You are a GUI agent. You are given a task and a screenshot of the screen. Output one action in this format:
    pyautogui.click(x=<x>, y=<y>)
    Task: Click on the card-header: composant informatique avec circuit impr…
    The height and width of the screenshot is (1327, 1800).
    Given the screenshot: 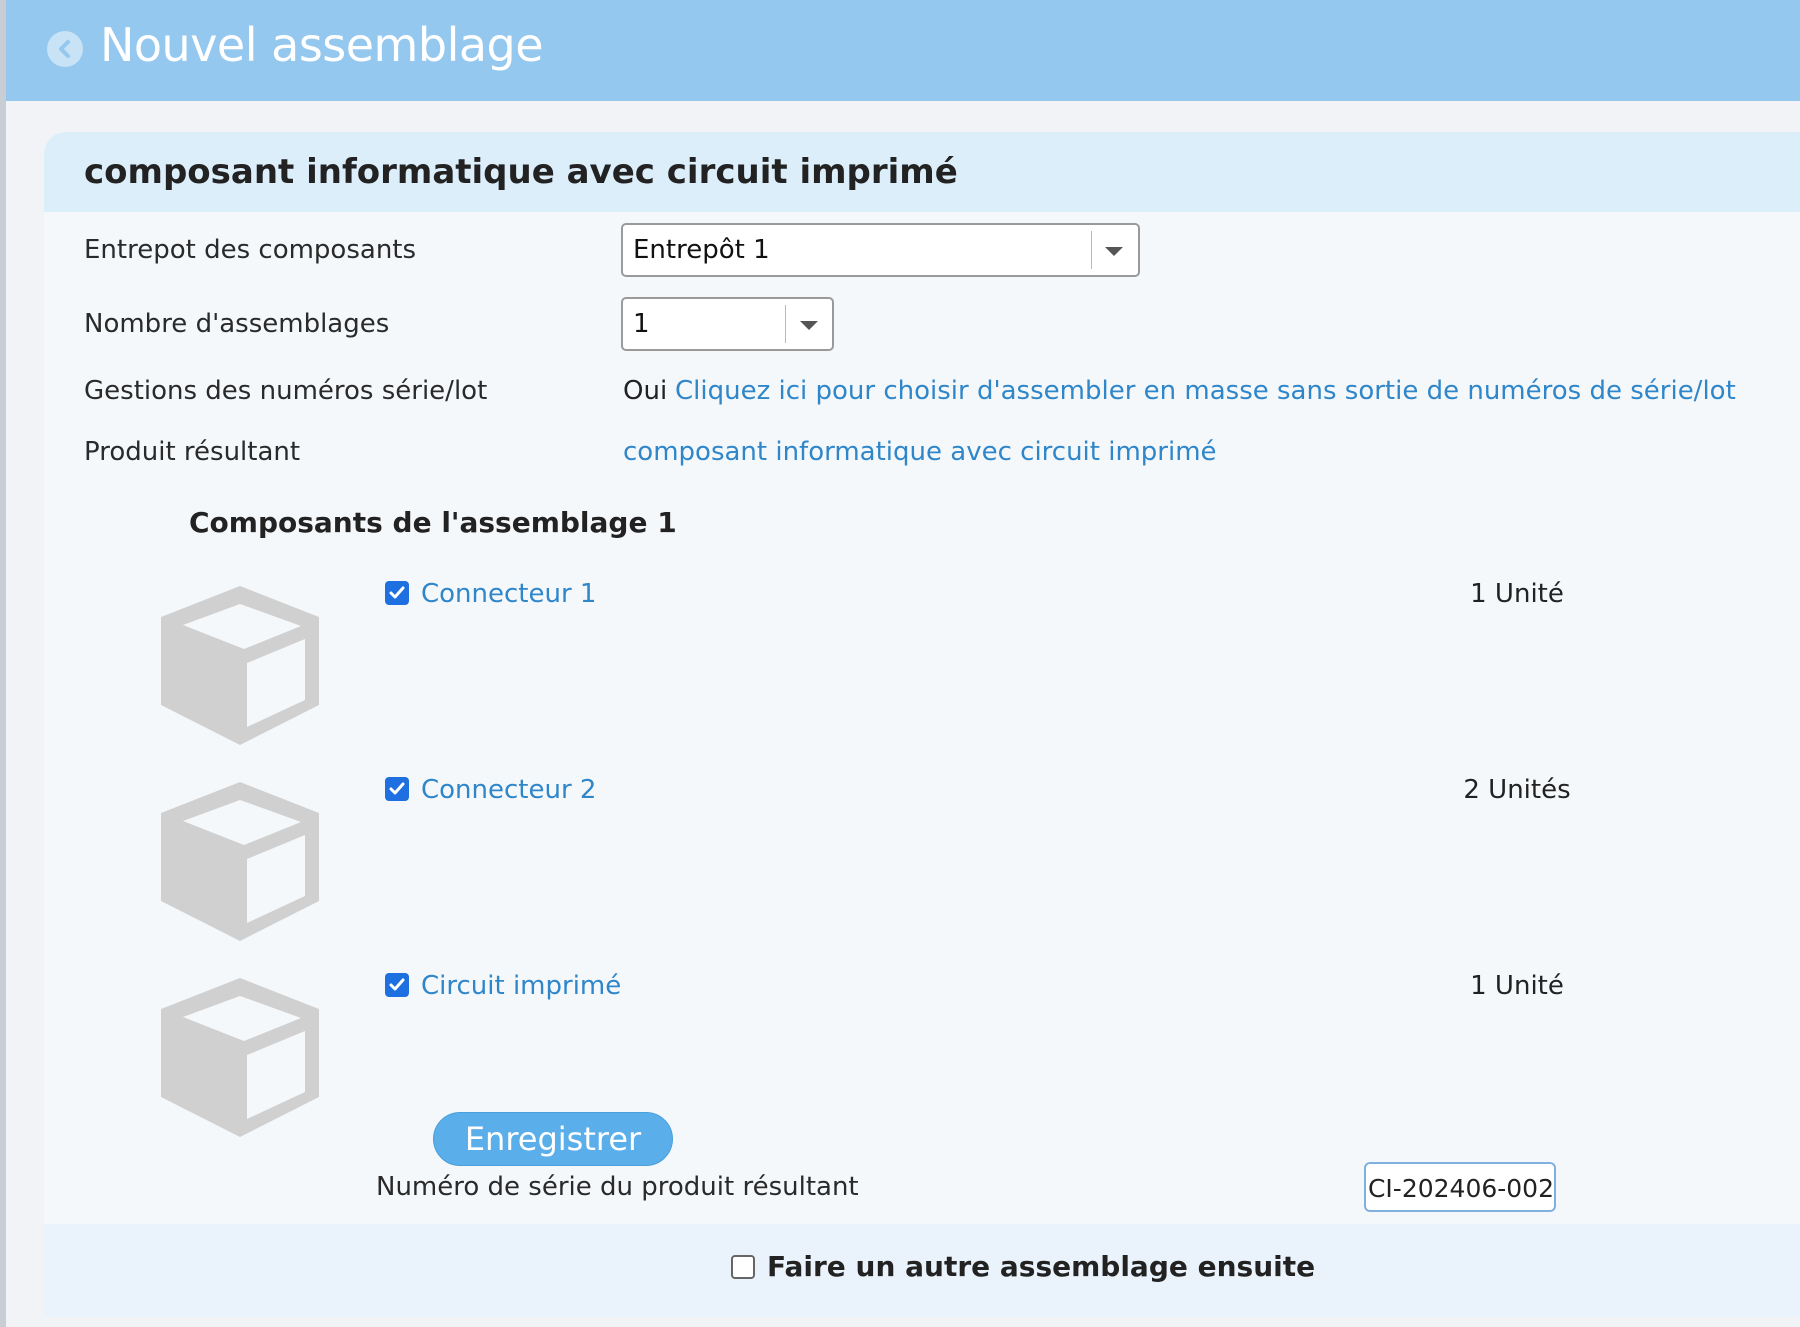 What is the action you would take?
    pyautogui.click(x=922, y=172)
    